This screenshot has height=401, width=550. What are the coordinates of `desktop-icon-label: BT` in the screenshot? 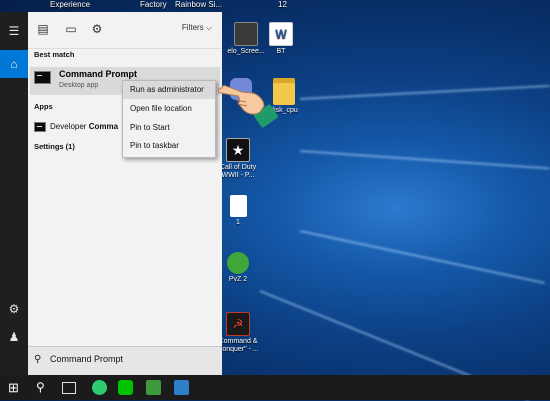 It's located at (281, 51).